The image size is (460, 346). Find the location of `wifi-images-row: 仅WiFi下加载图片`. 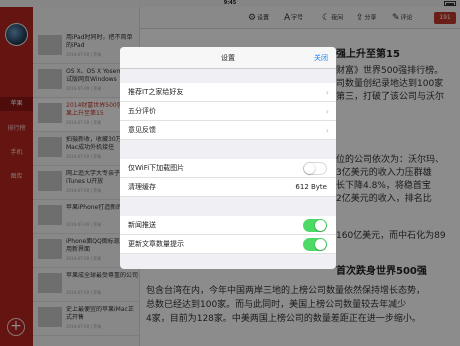

wifi-images-row: 仅WiFi下加载图片 is located at coordinates (228, 168).